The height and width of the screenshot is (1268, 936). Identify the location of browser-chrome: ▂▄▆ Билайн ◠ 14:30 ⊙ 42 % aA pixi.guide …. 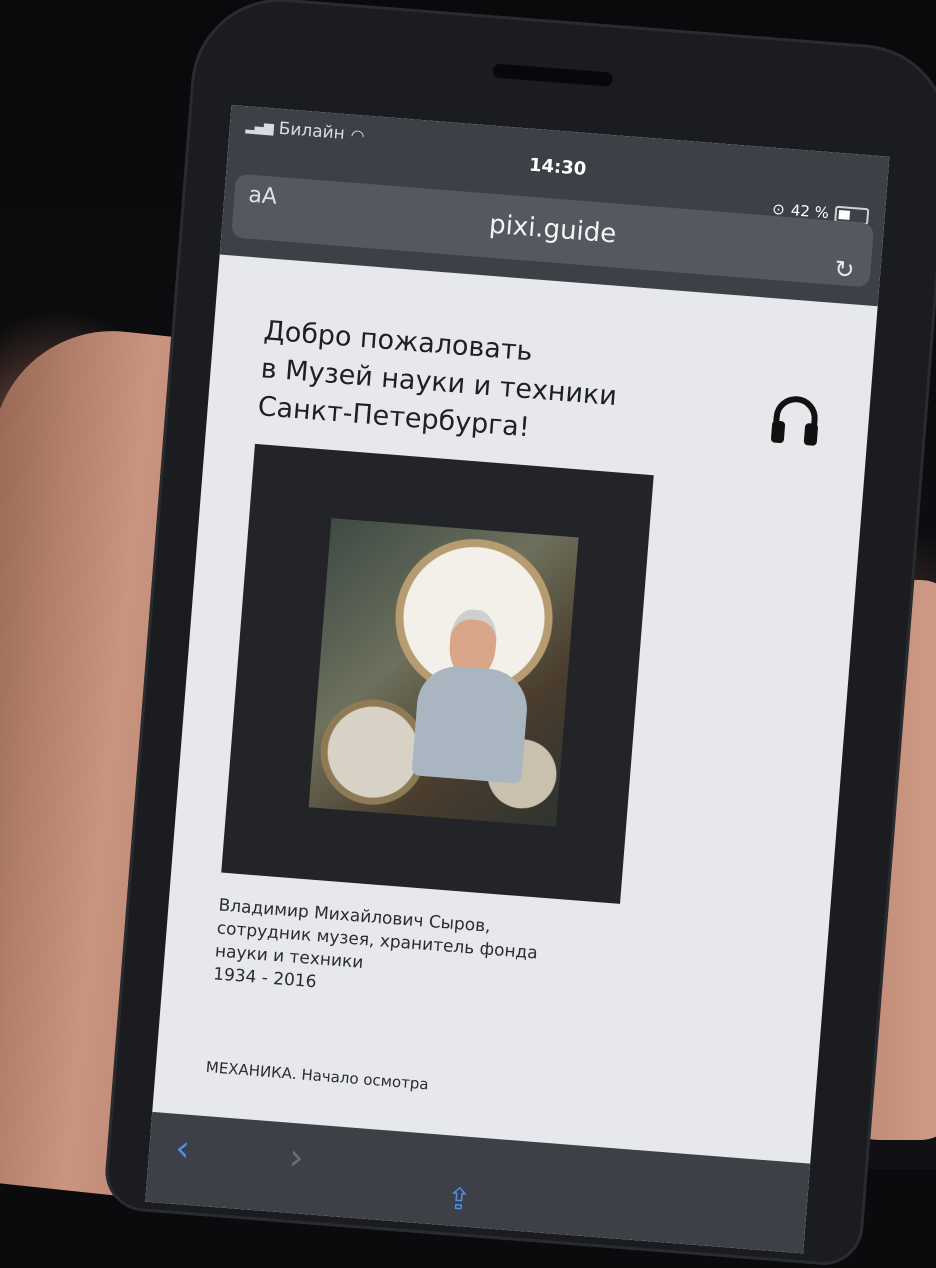
(554, 205).